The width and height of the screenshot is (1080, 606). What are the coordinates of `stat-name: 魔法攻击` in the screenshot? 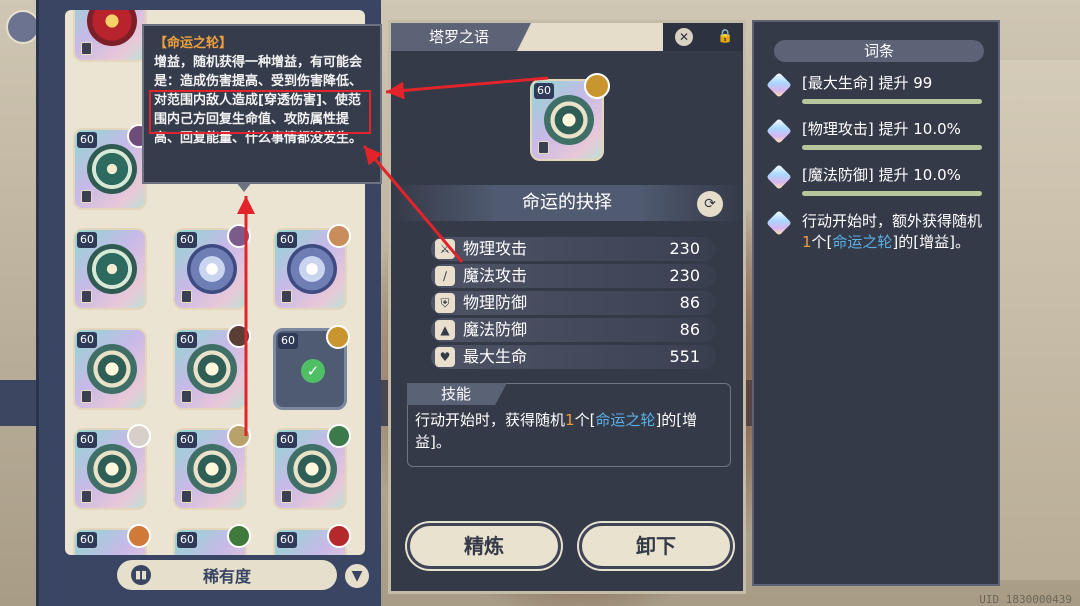 It's located at (495, 275).